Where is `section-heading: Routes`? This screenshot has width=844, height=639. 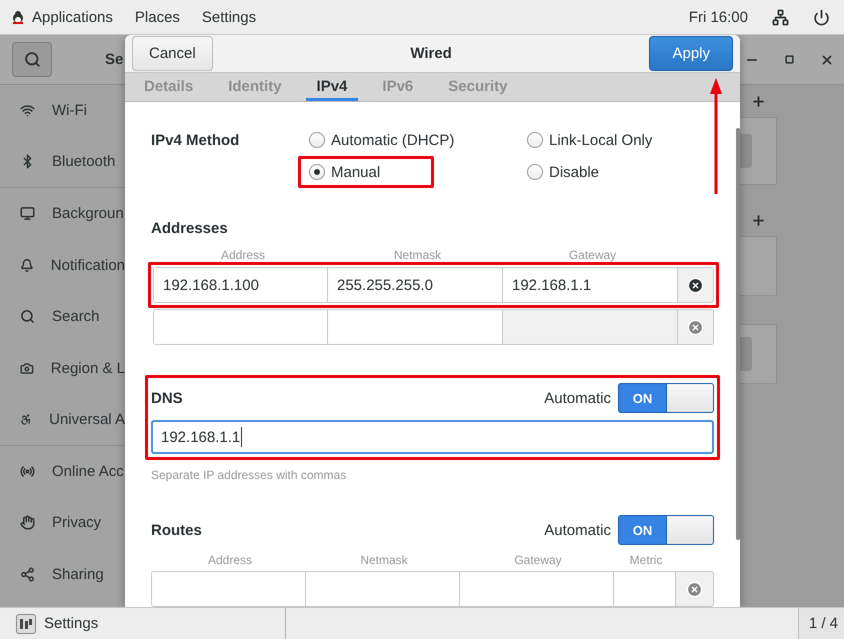
section-heading: Routes is located at coordinates (176, 530).